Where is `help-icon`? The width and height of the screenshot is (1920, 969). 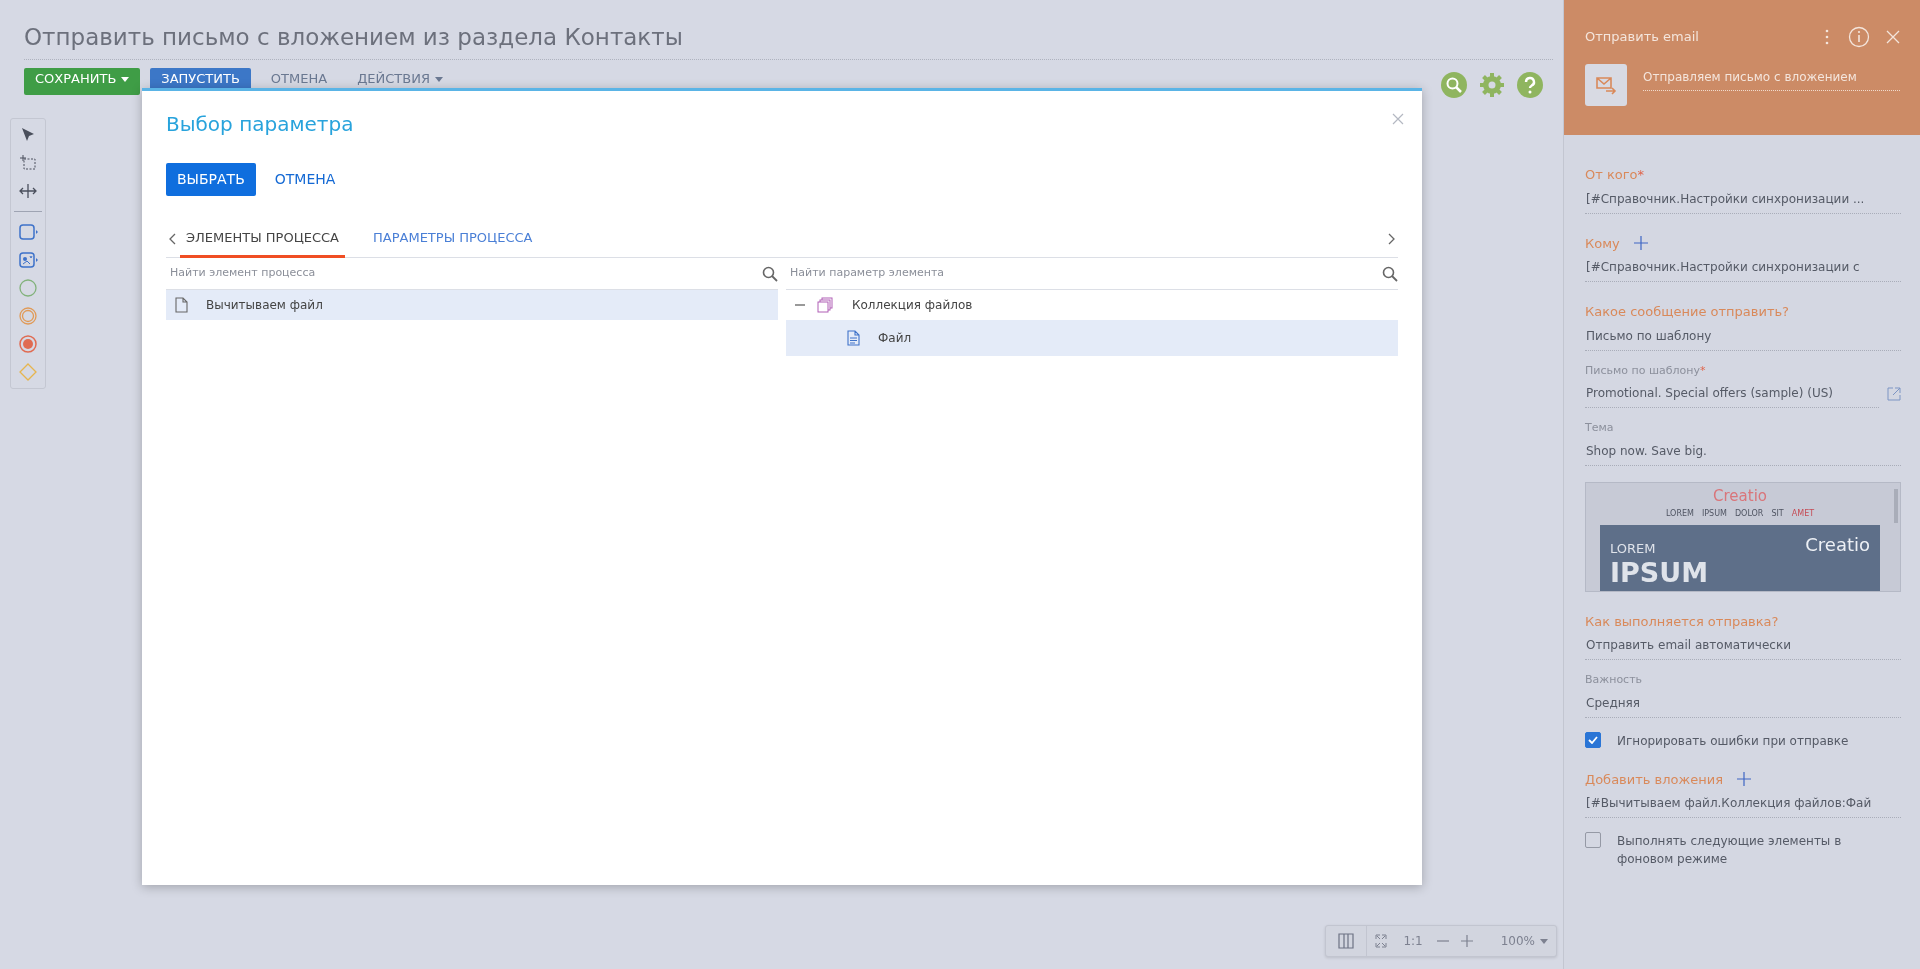 help-icon is located at coordinates (1530, 85).